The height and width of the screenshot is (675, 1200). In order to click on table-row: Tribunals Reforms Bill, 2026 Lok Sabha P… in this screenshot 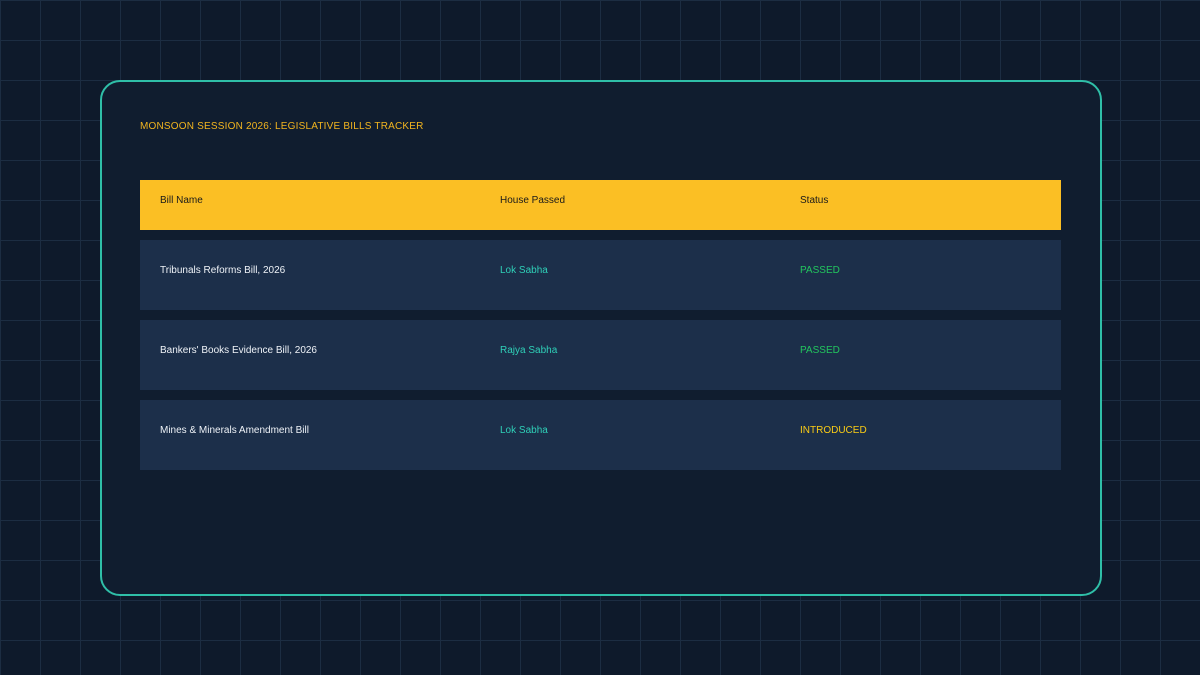, I will do `click(600, 275)`.